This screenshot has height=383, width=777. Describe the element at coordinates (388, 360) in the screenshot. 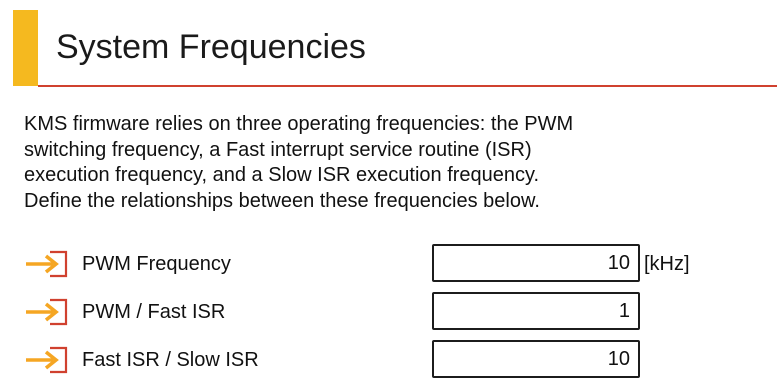

I see `param-row-fast-slow-isr: Fast ISR / Slow ISR` at that location.